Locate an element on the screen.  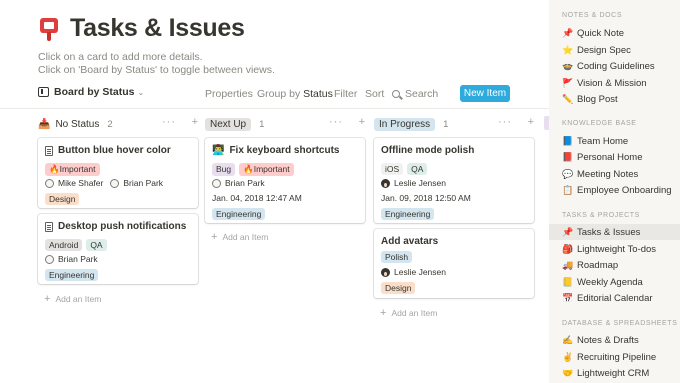
sidebar-item-team-home: 📘 Team Home is located at coordinates (614, 141).